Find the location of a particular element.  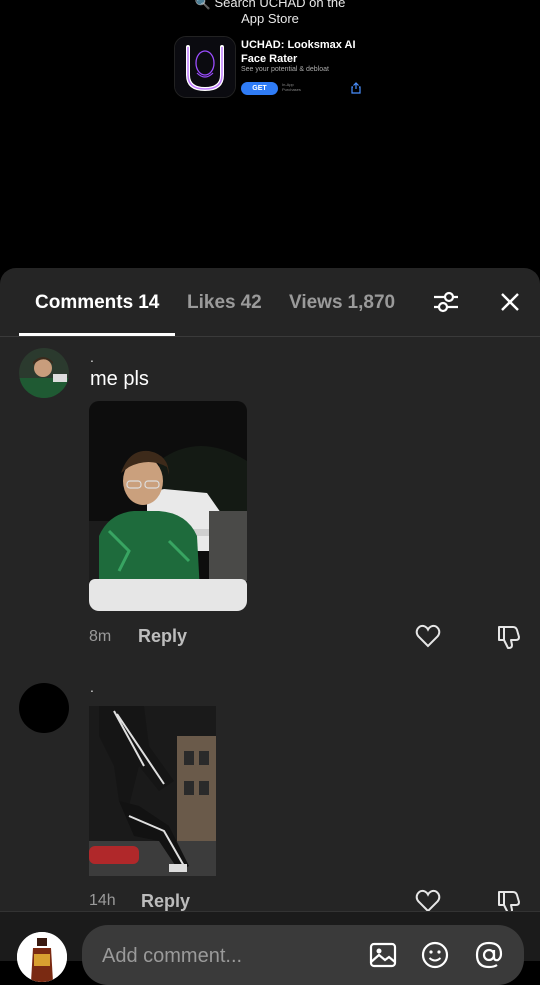

tab-views: Views 1,870 is located at coordinates (342, 303).